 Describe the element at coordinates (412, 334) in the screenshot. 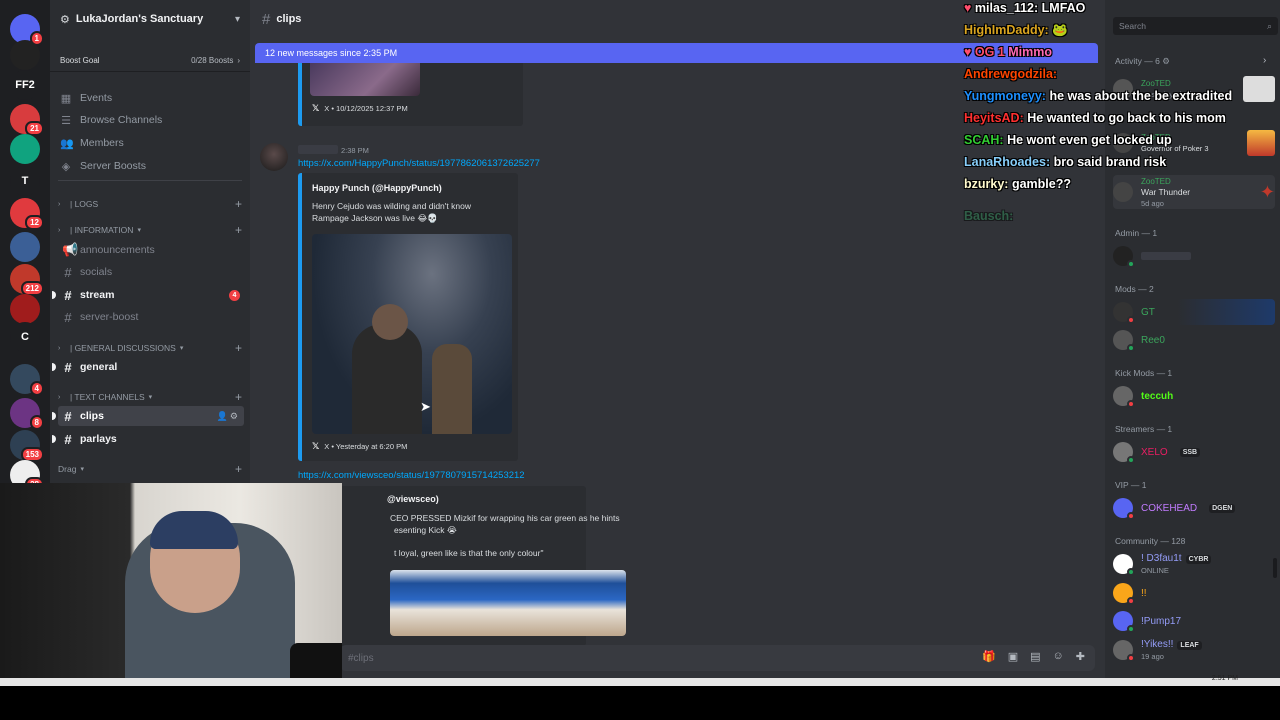

I see `embed-video: ➤` at that location.